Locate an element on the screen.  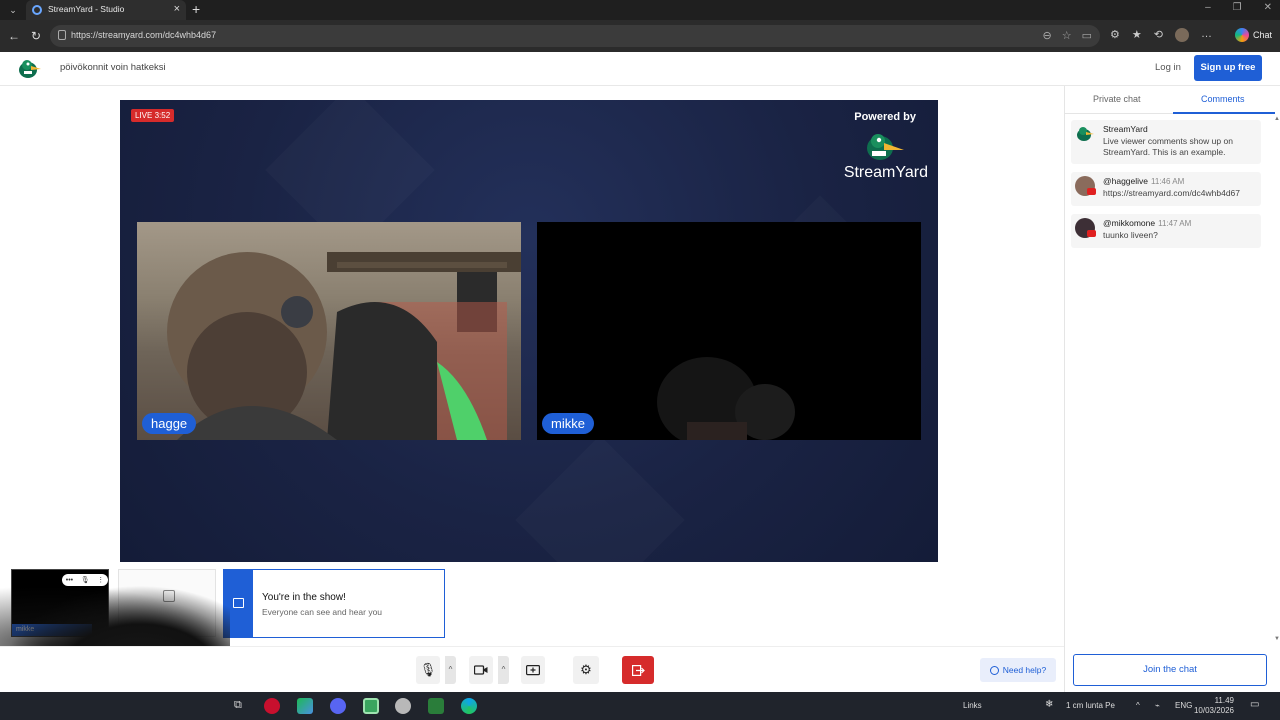
copilot-chat-button: Chat is located at coordinates (1253, 35).